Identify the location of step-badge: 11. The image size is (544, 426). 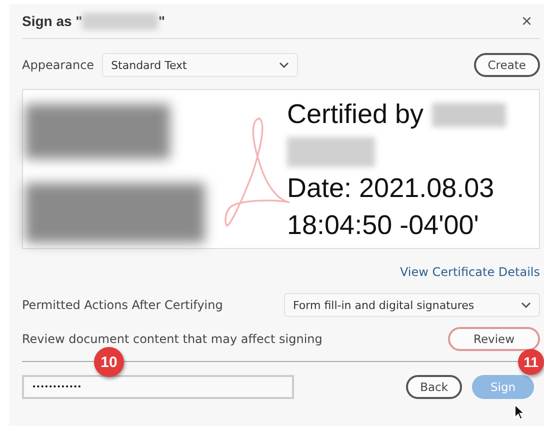
(531, 362).